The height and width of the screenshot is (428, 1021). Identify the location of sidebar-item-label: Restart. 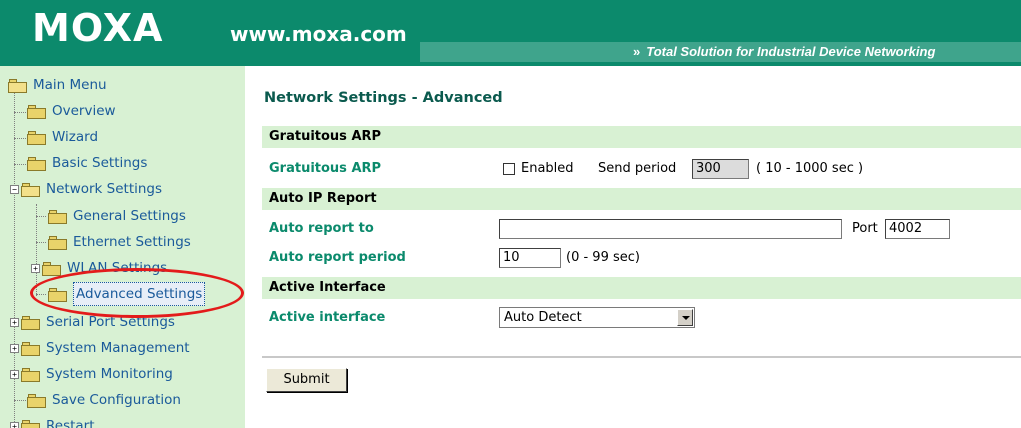
(70, 423).